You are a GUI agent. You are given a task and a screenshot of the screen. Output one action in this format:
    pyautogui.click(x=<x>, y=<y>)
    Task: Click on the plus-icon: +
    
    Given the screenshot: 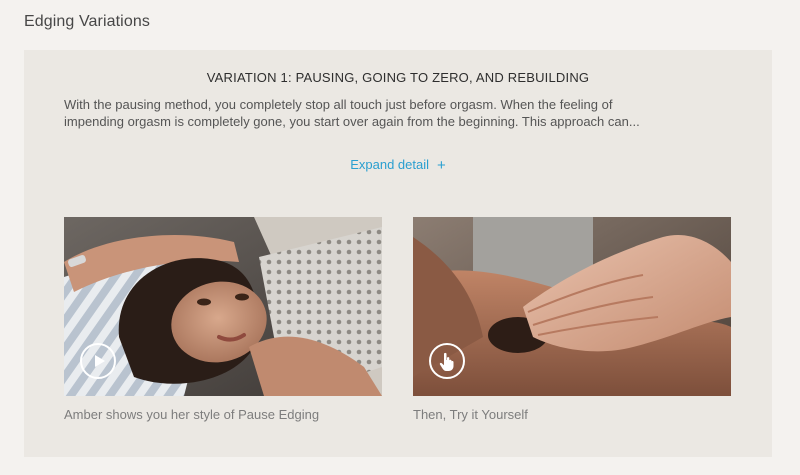 What is the action you would take?
    pyautogui.click(x=441, y=165)
    